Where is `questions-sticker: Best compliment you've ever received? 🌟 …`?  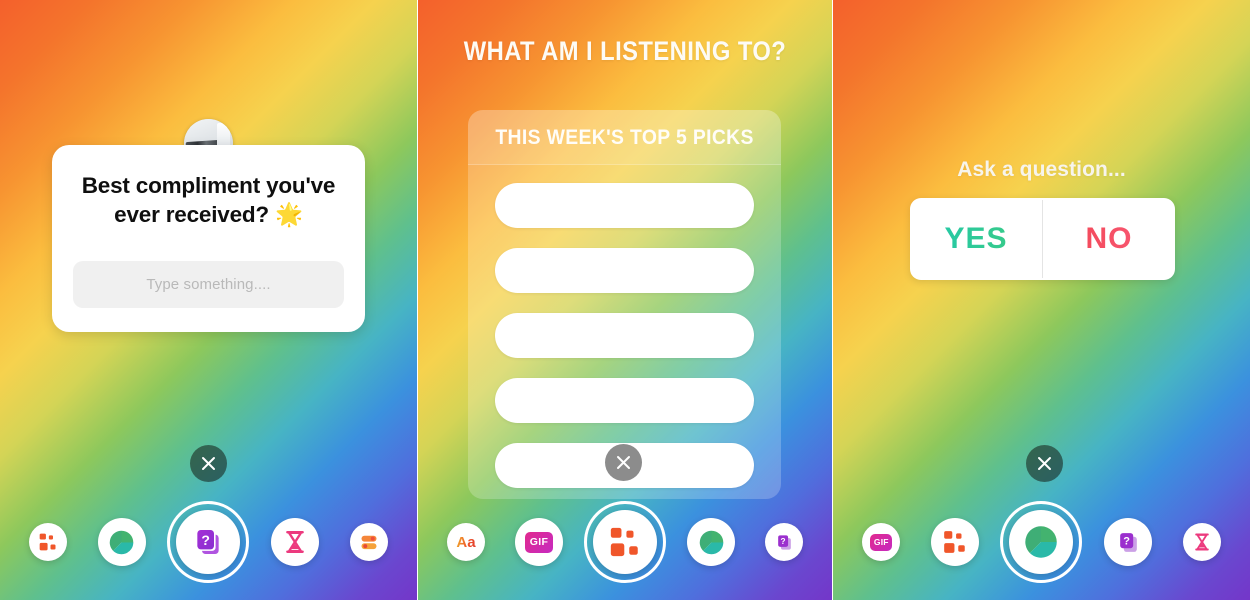
questions-sticker: Best compliment you've ever received? 🌟 … is located at coordinates (208, 238).